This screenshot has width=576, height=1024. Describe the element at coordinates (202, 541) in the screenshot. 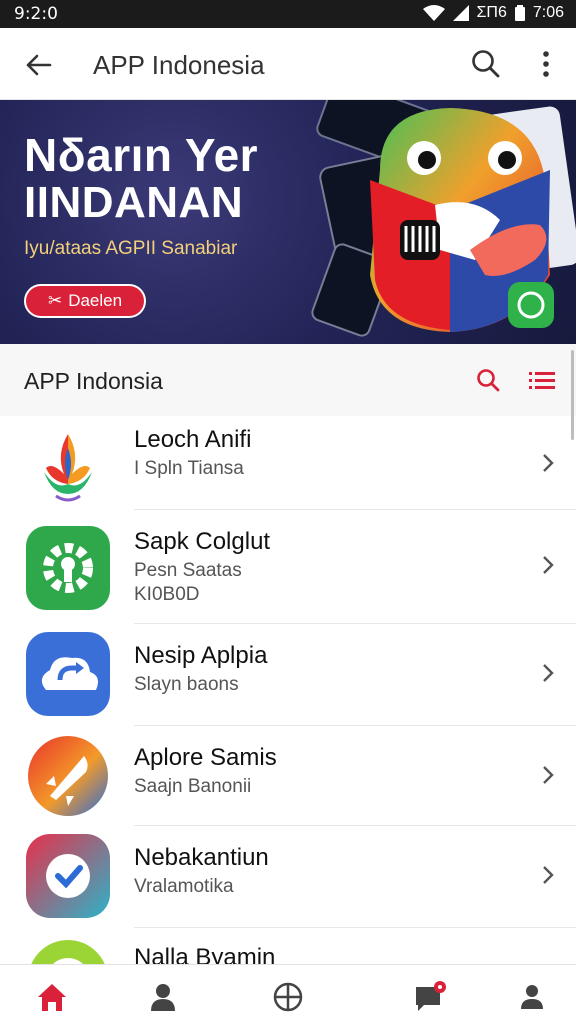

I see `app-name: Sapk Colglut` at that location.